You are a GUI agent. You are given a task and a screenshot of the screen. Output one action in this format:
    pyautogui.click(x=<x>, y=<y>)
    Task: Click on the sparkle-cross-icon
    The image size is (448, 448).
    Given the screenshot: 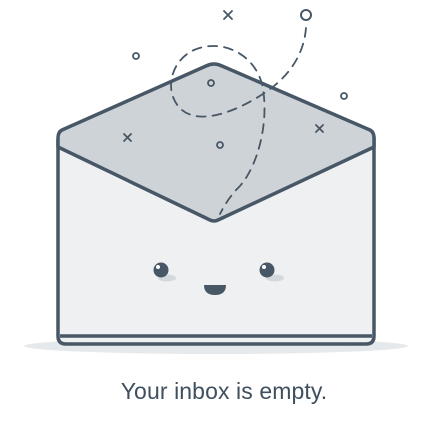 What is the action you would take?
    pyautogui.click(x=228, y=15)
    